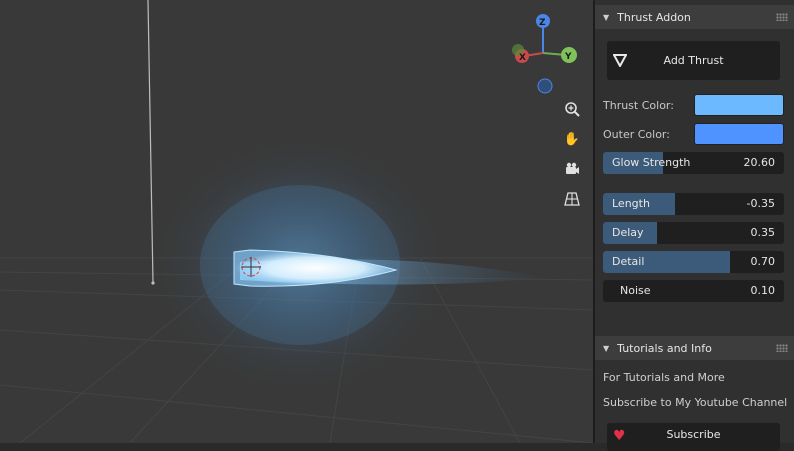  What do you see at coordinates (636, 134) in the screenshot?
I see `outer-color-label: Outer Color:` at bounding box center [636, 134].